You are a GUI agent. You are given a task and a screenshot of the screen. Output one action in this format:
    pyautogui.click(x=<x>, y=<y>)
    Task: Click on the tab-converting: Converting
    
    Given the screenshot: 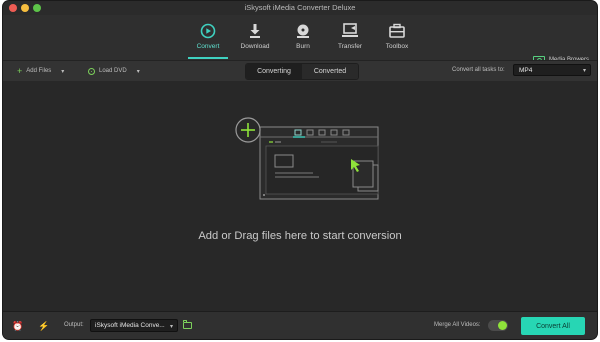 What is the action you would take?
    pyautogui.click(x=274, y=71)
    